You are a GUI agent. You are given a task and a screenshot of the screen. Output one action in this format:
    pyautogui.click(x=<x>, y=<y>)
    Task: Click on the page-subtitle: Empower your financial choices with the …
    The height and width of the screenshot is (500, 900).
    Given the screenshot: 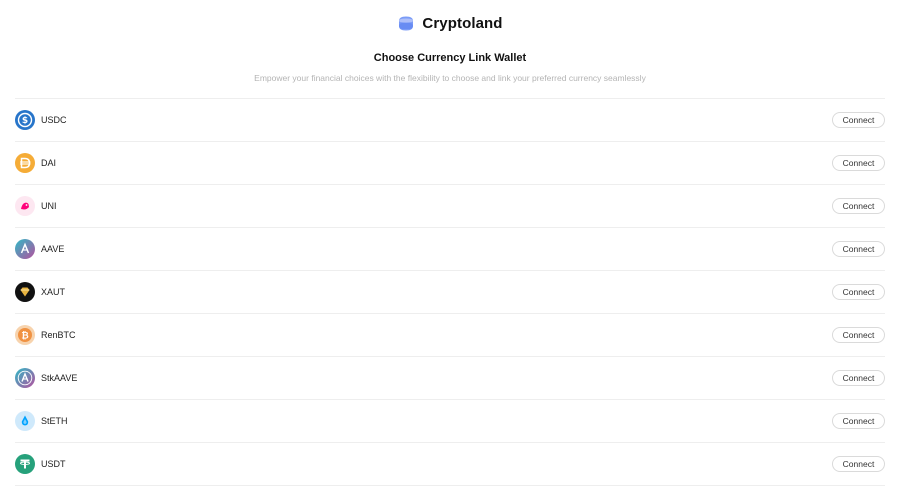 What is the action you would take?
    pyautogui.click(x=450, y=78)
    